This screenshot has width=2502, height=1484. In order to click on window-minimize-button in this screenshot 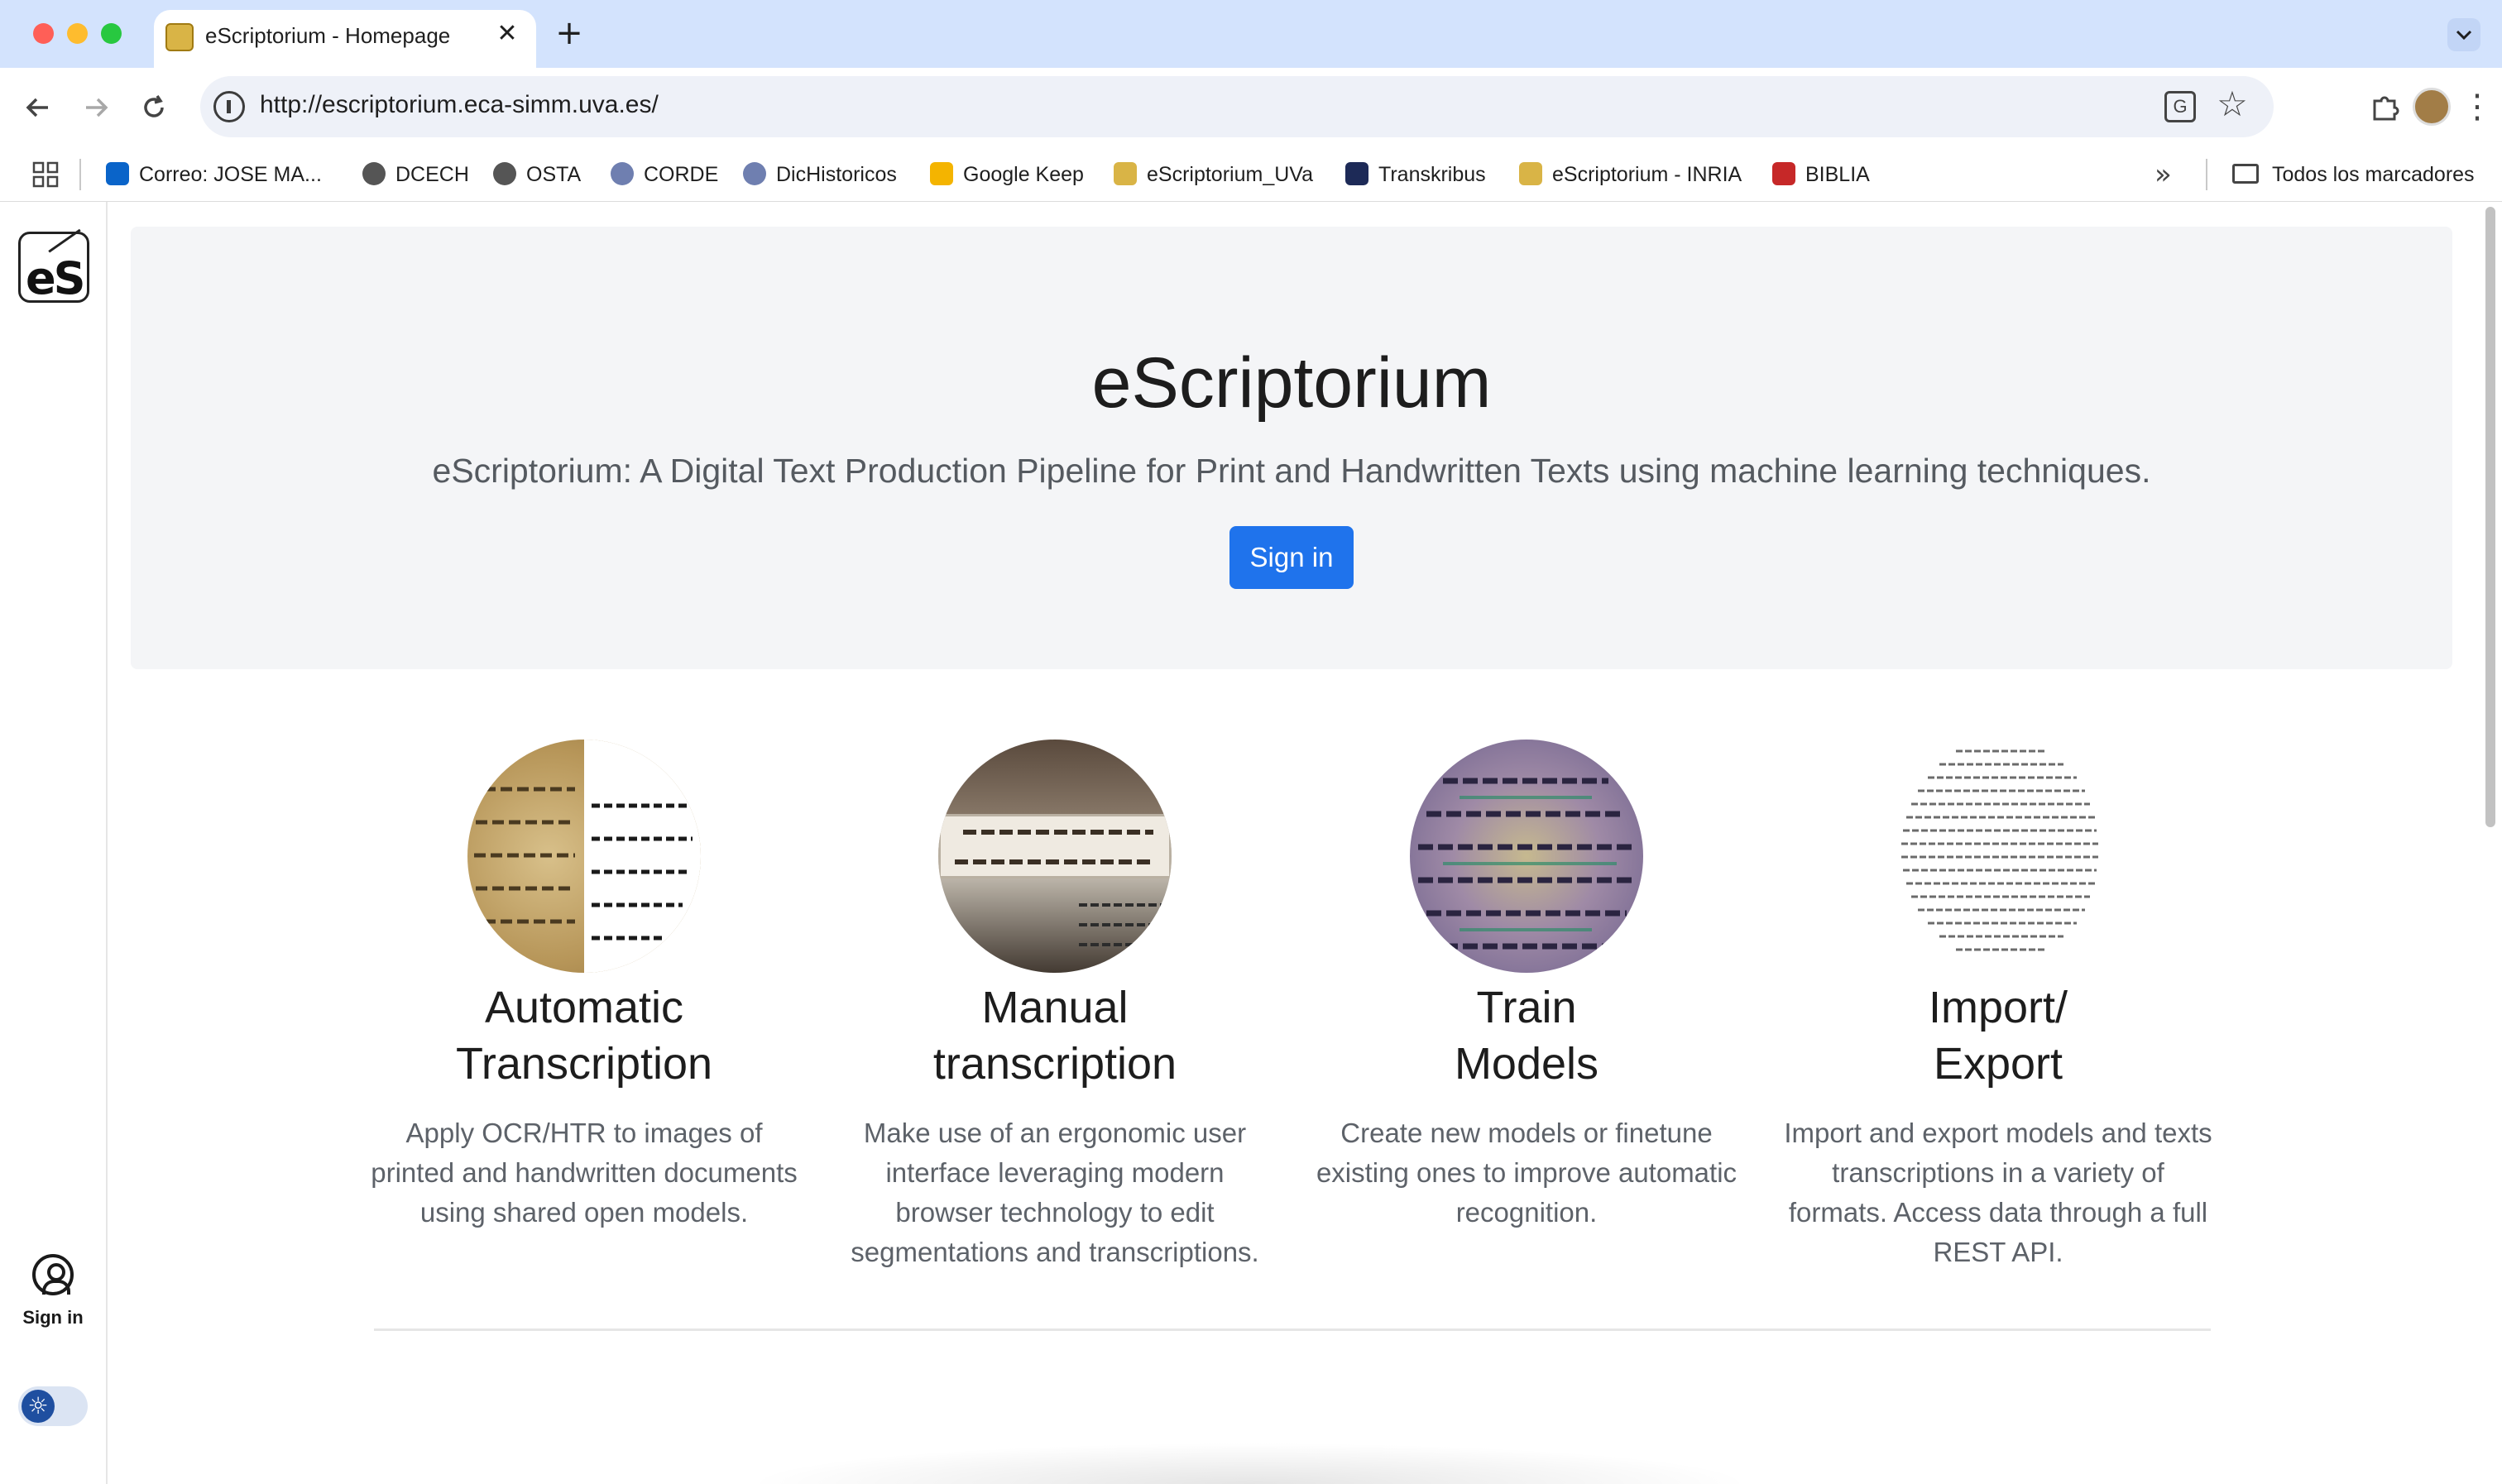, I will do `click(77, 33)`.